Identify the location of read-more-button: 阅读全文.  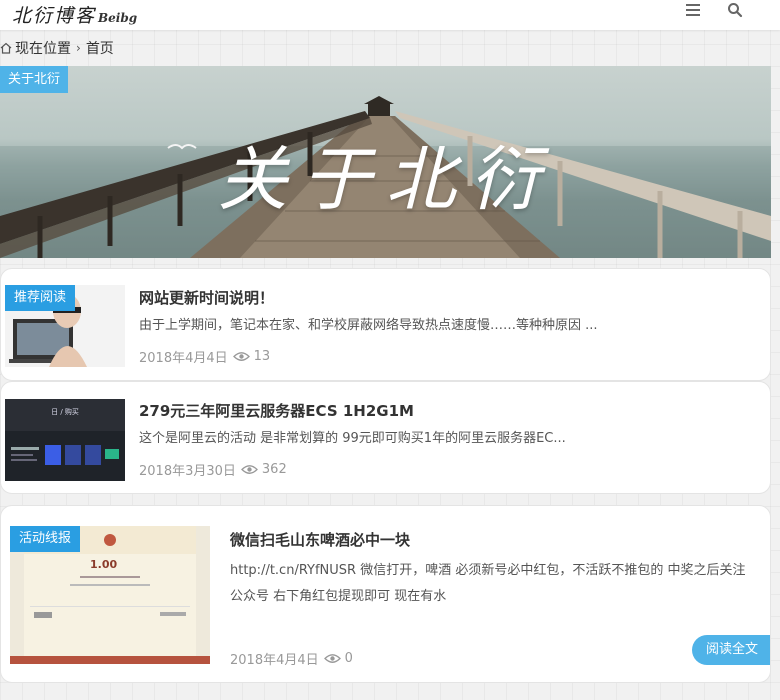
(731, 650).